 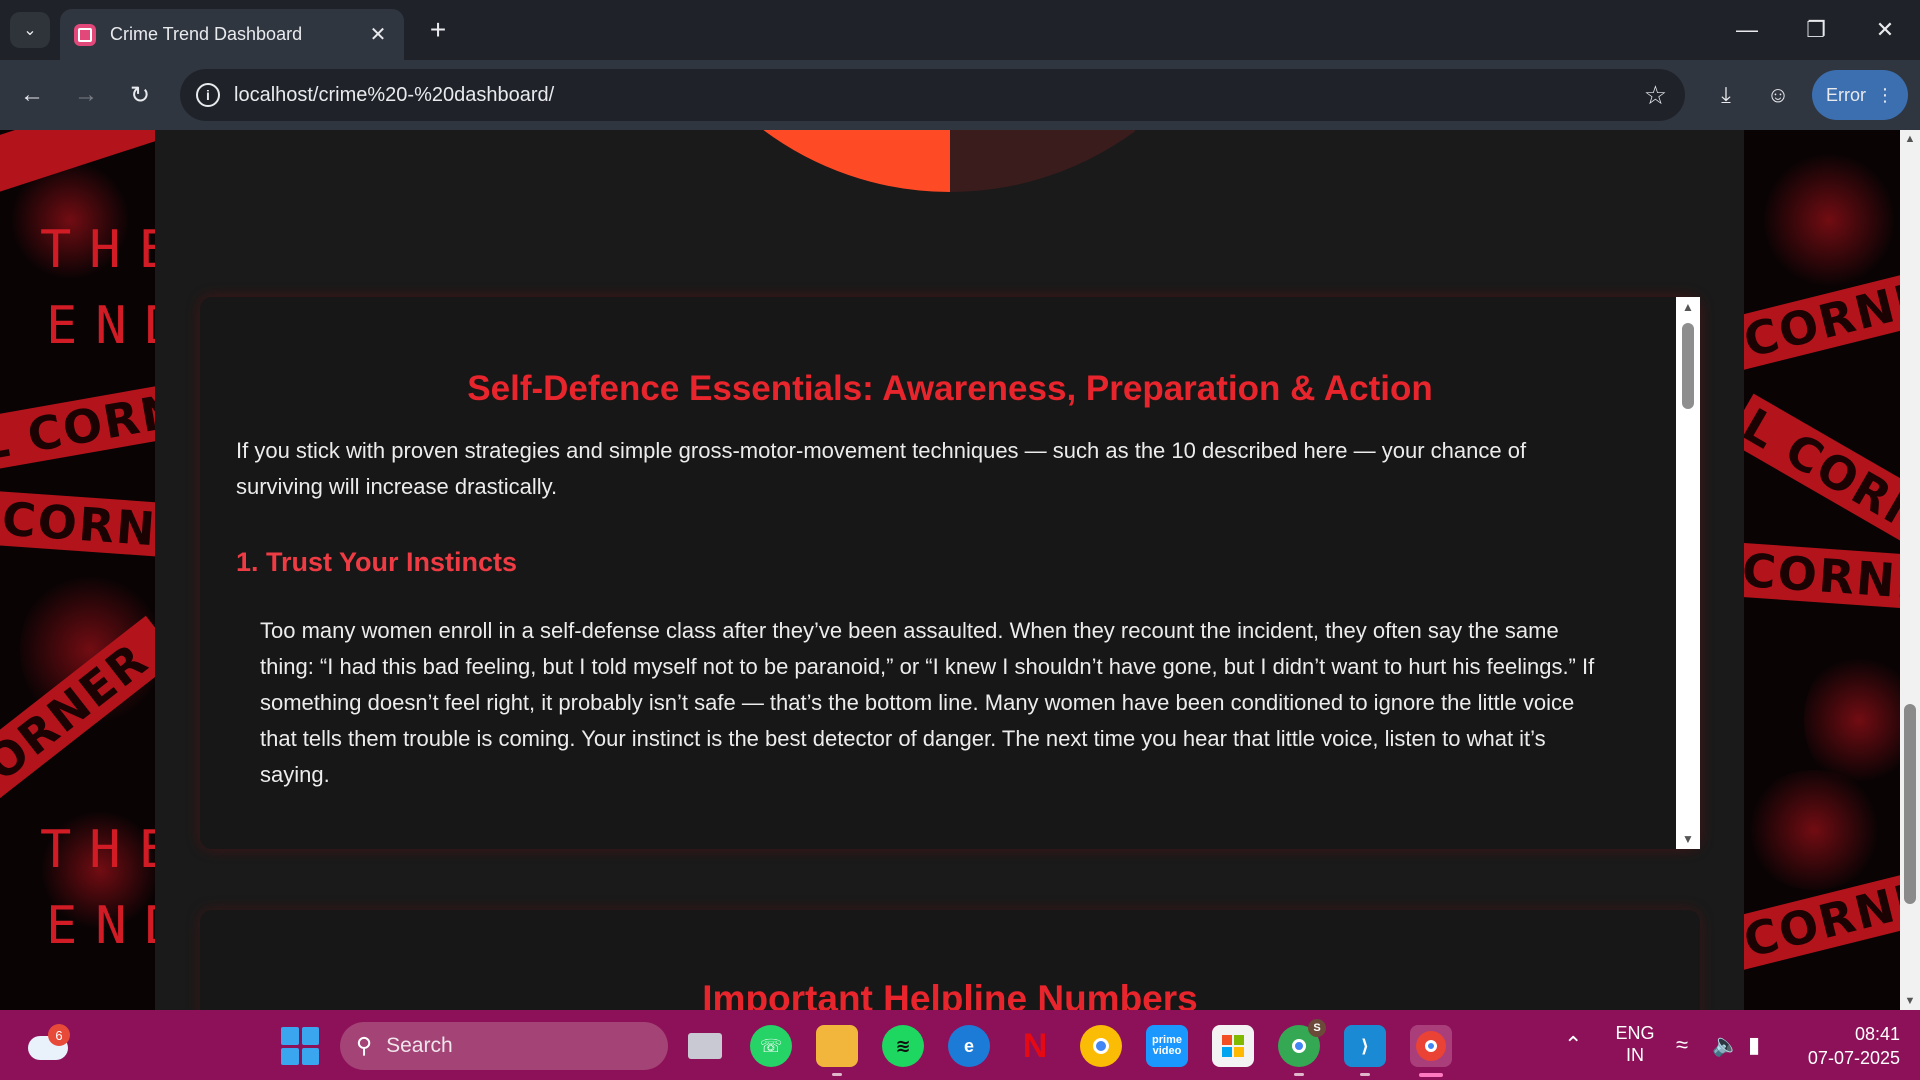 I want to click on end-text-bottom-line1: THE, so click(x=97, y=850).